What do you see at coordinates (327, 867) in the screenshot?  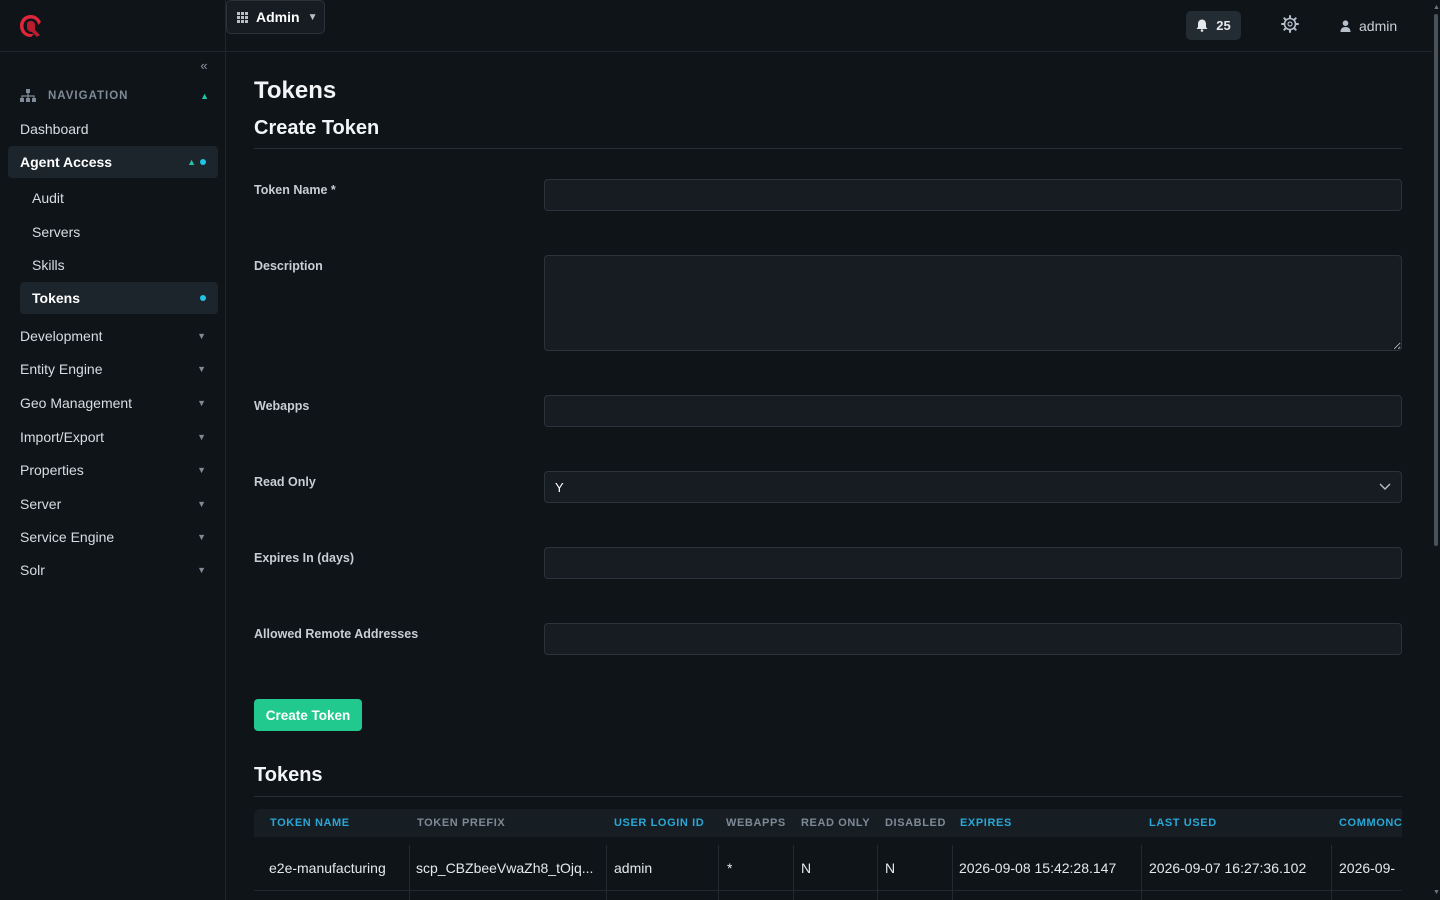 I see `cell-token-name: e2e-manufacturing` at bounding box center [327, 867].